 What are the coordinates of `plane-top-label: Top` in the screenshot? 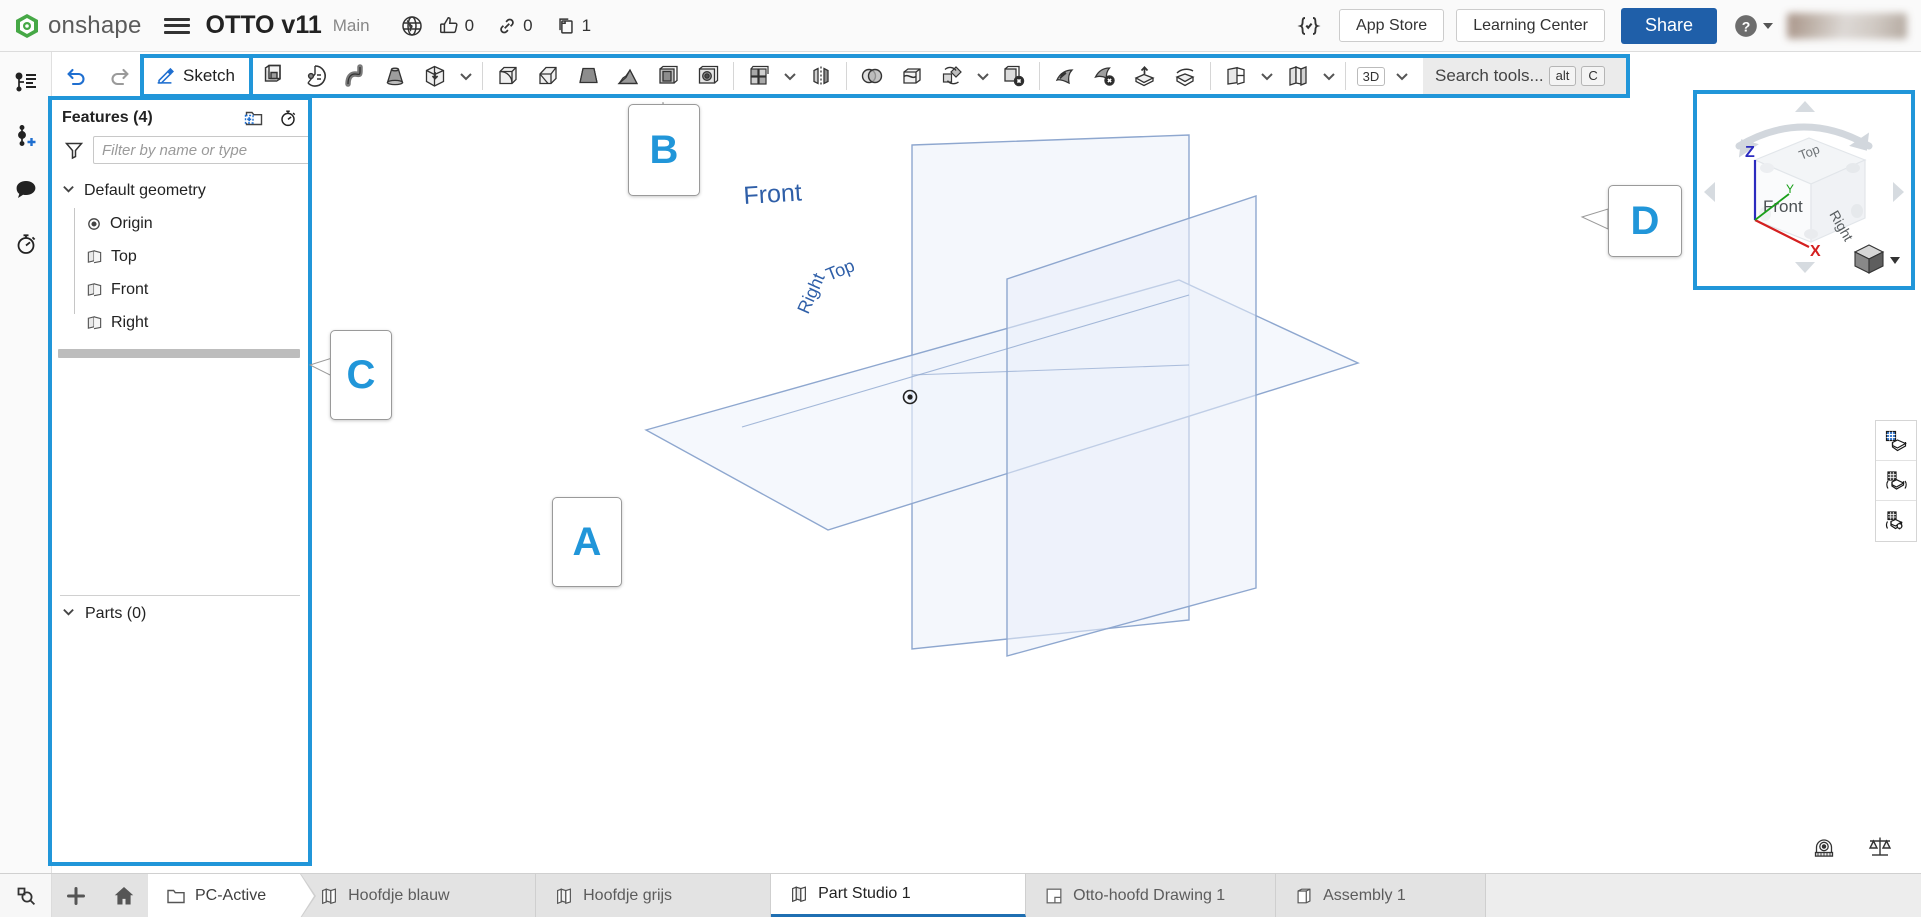 It's located at (840, 269).